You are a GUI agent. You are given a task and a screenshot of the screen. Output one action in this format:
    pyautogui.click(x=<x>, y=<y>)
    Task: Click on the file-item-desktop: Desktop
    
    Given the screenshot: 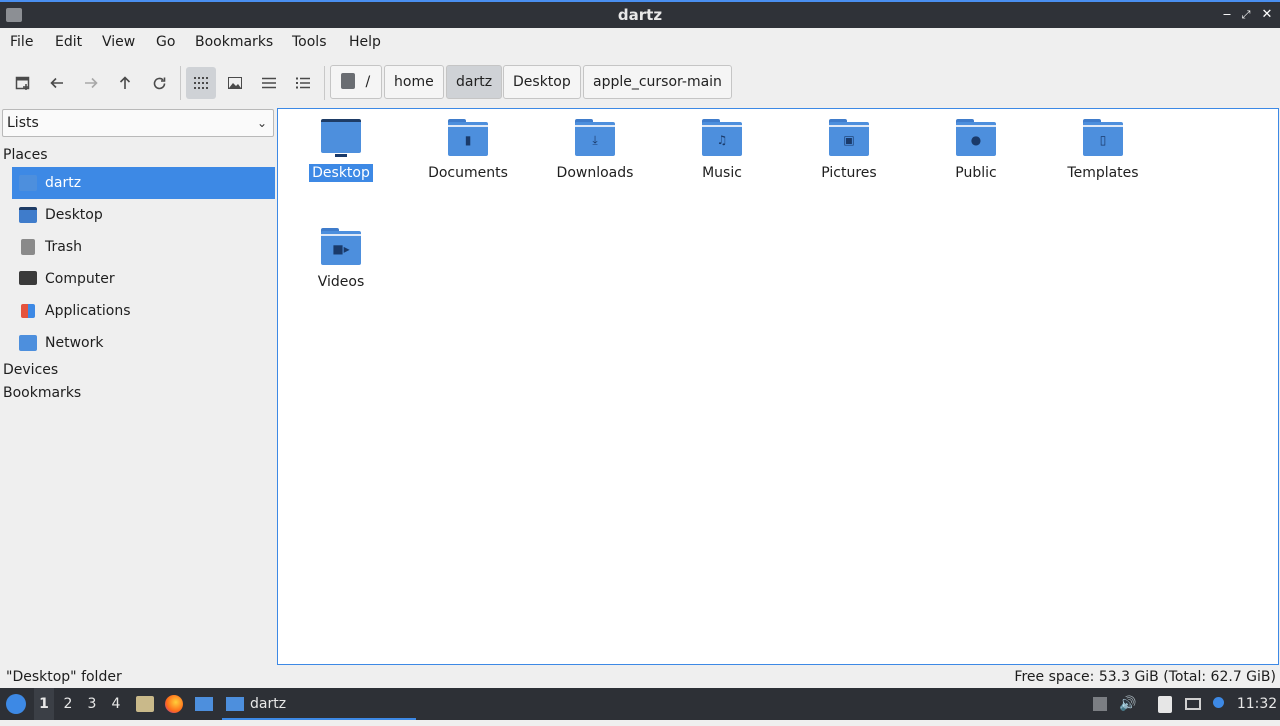 What is the action you would take?
    pyautogui.click(x=341, y=145)
    